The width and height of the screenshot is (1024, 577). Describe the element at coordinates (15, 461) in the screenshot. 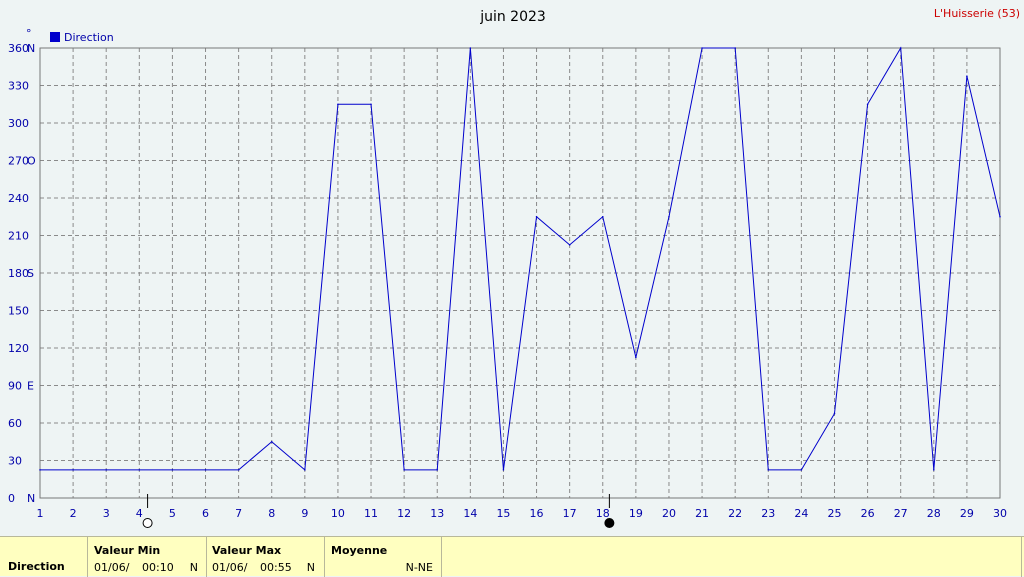

I see `y-tick-label: 30` at that location.